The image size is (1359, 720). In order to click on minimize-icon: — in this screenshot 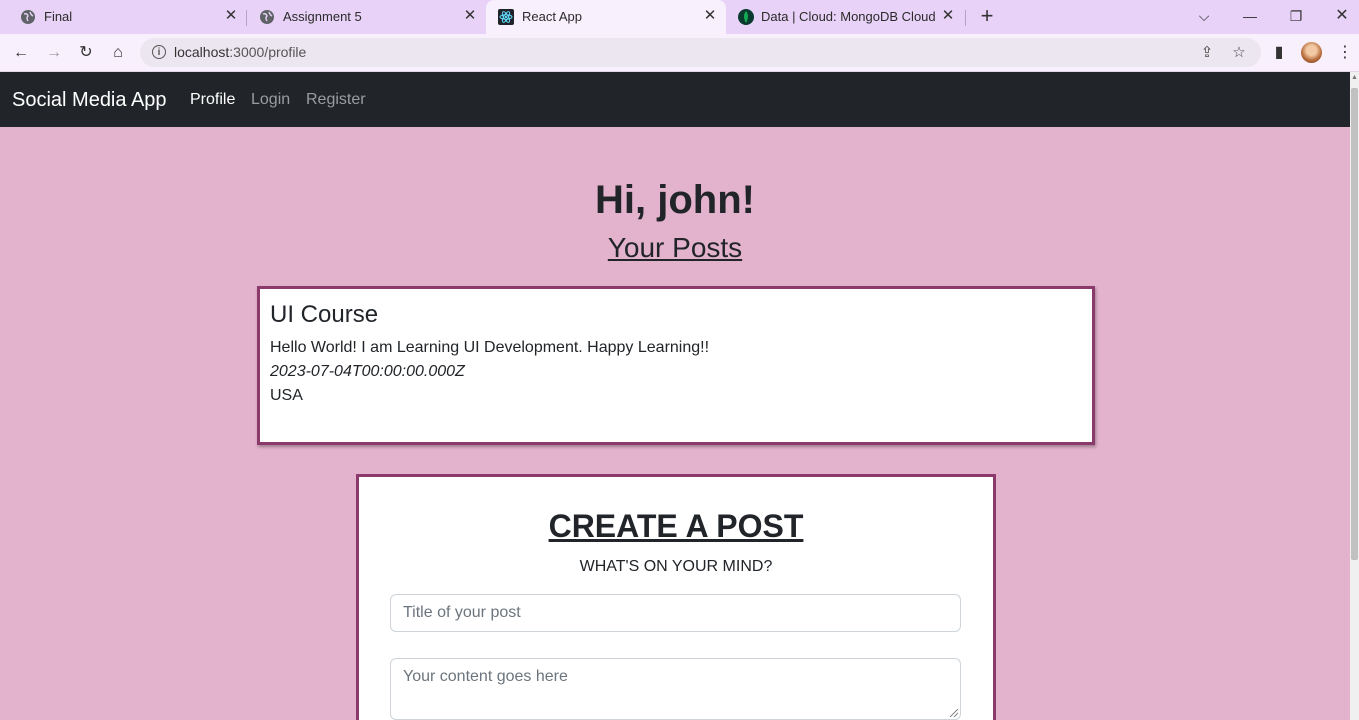, I will do `click(1250, 17)`.